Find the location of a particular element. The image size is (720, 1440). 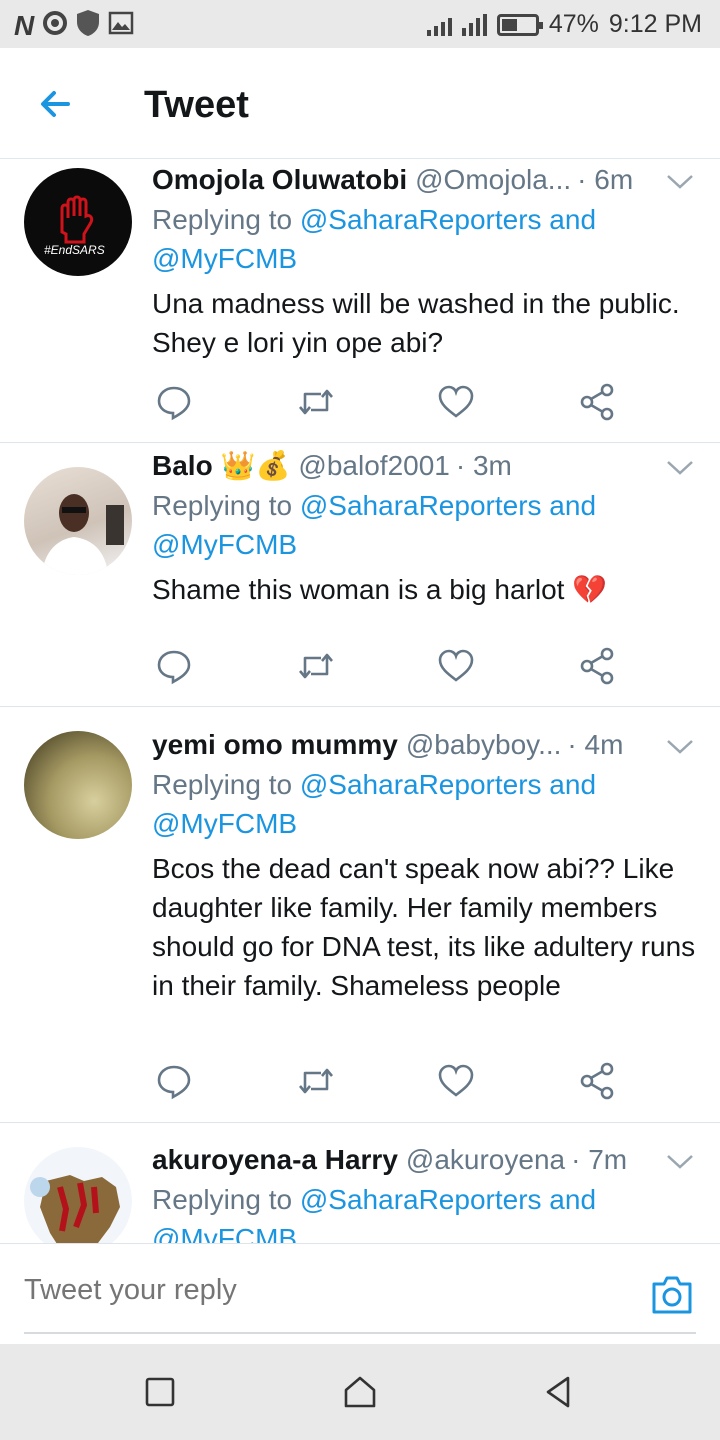

camera-icon is located at coordinates (672, 1295).